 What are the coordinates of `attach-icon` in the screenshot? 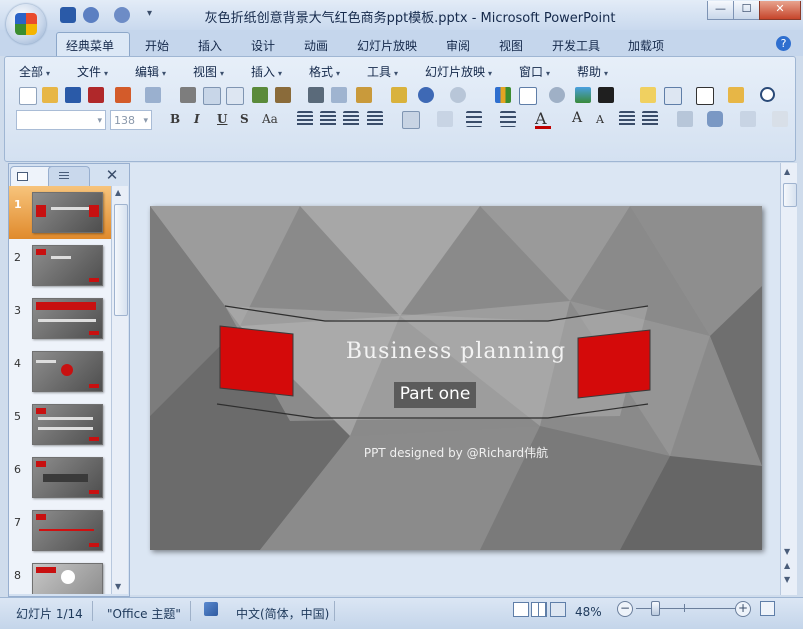 It's located at (153, 95).